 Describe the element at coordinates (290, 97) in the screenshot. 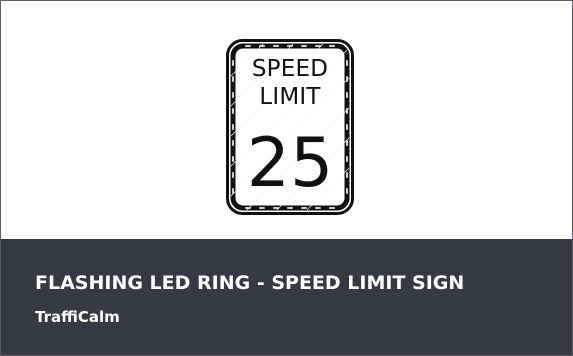

I see `sign-line-limit: LIMIT` at that location.